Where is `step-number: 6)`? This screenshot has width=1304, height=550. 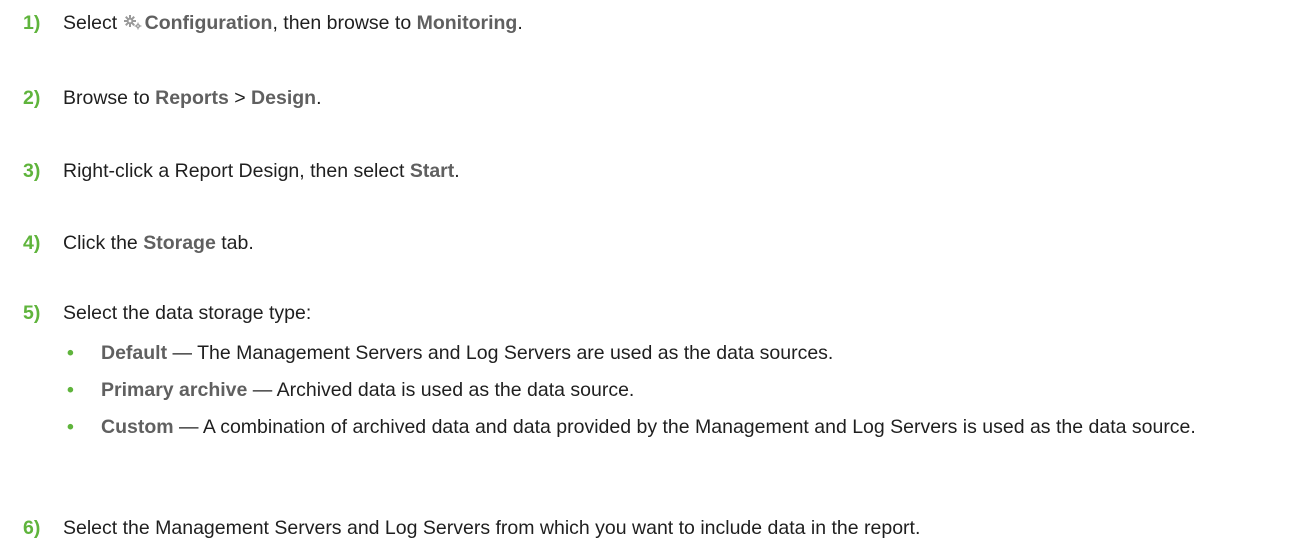 step-number: 6) is located at coordinates (32, 528).